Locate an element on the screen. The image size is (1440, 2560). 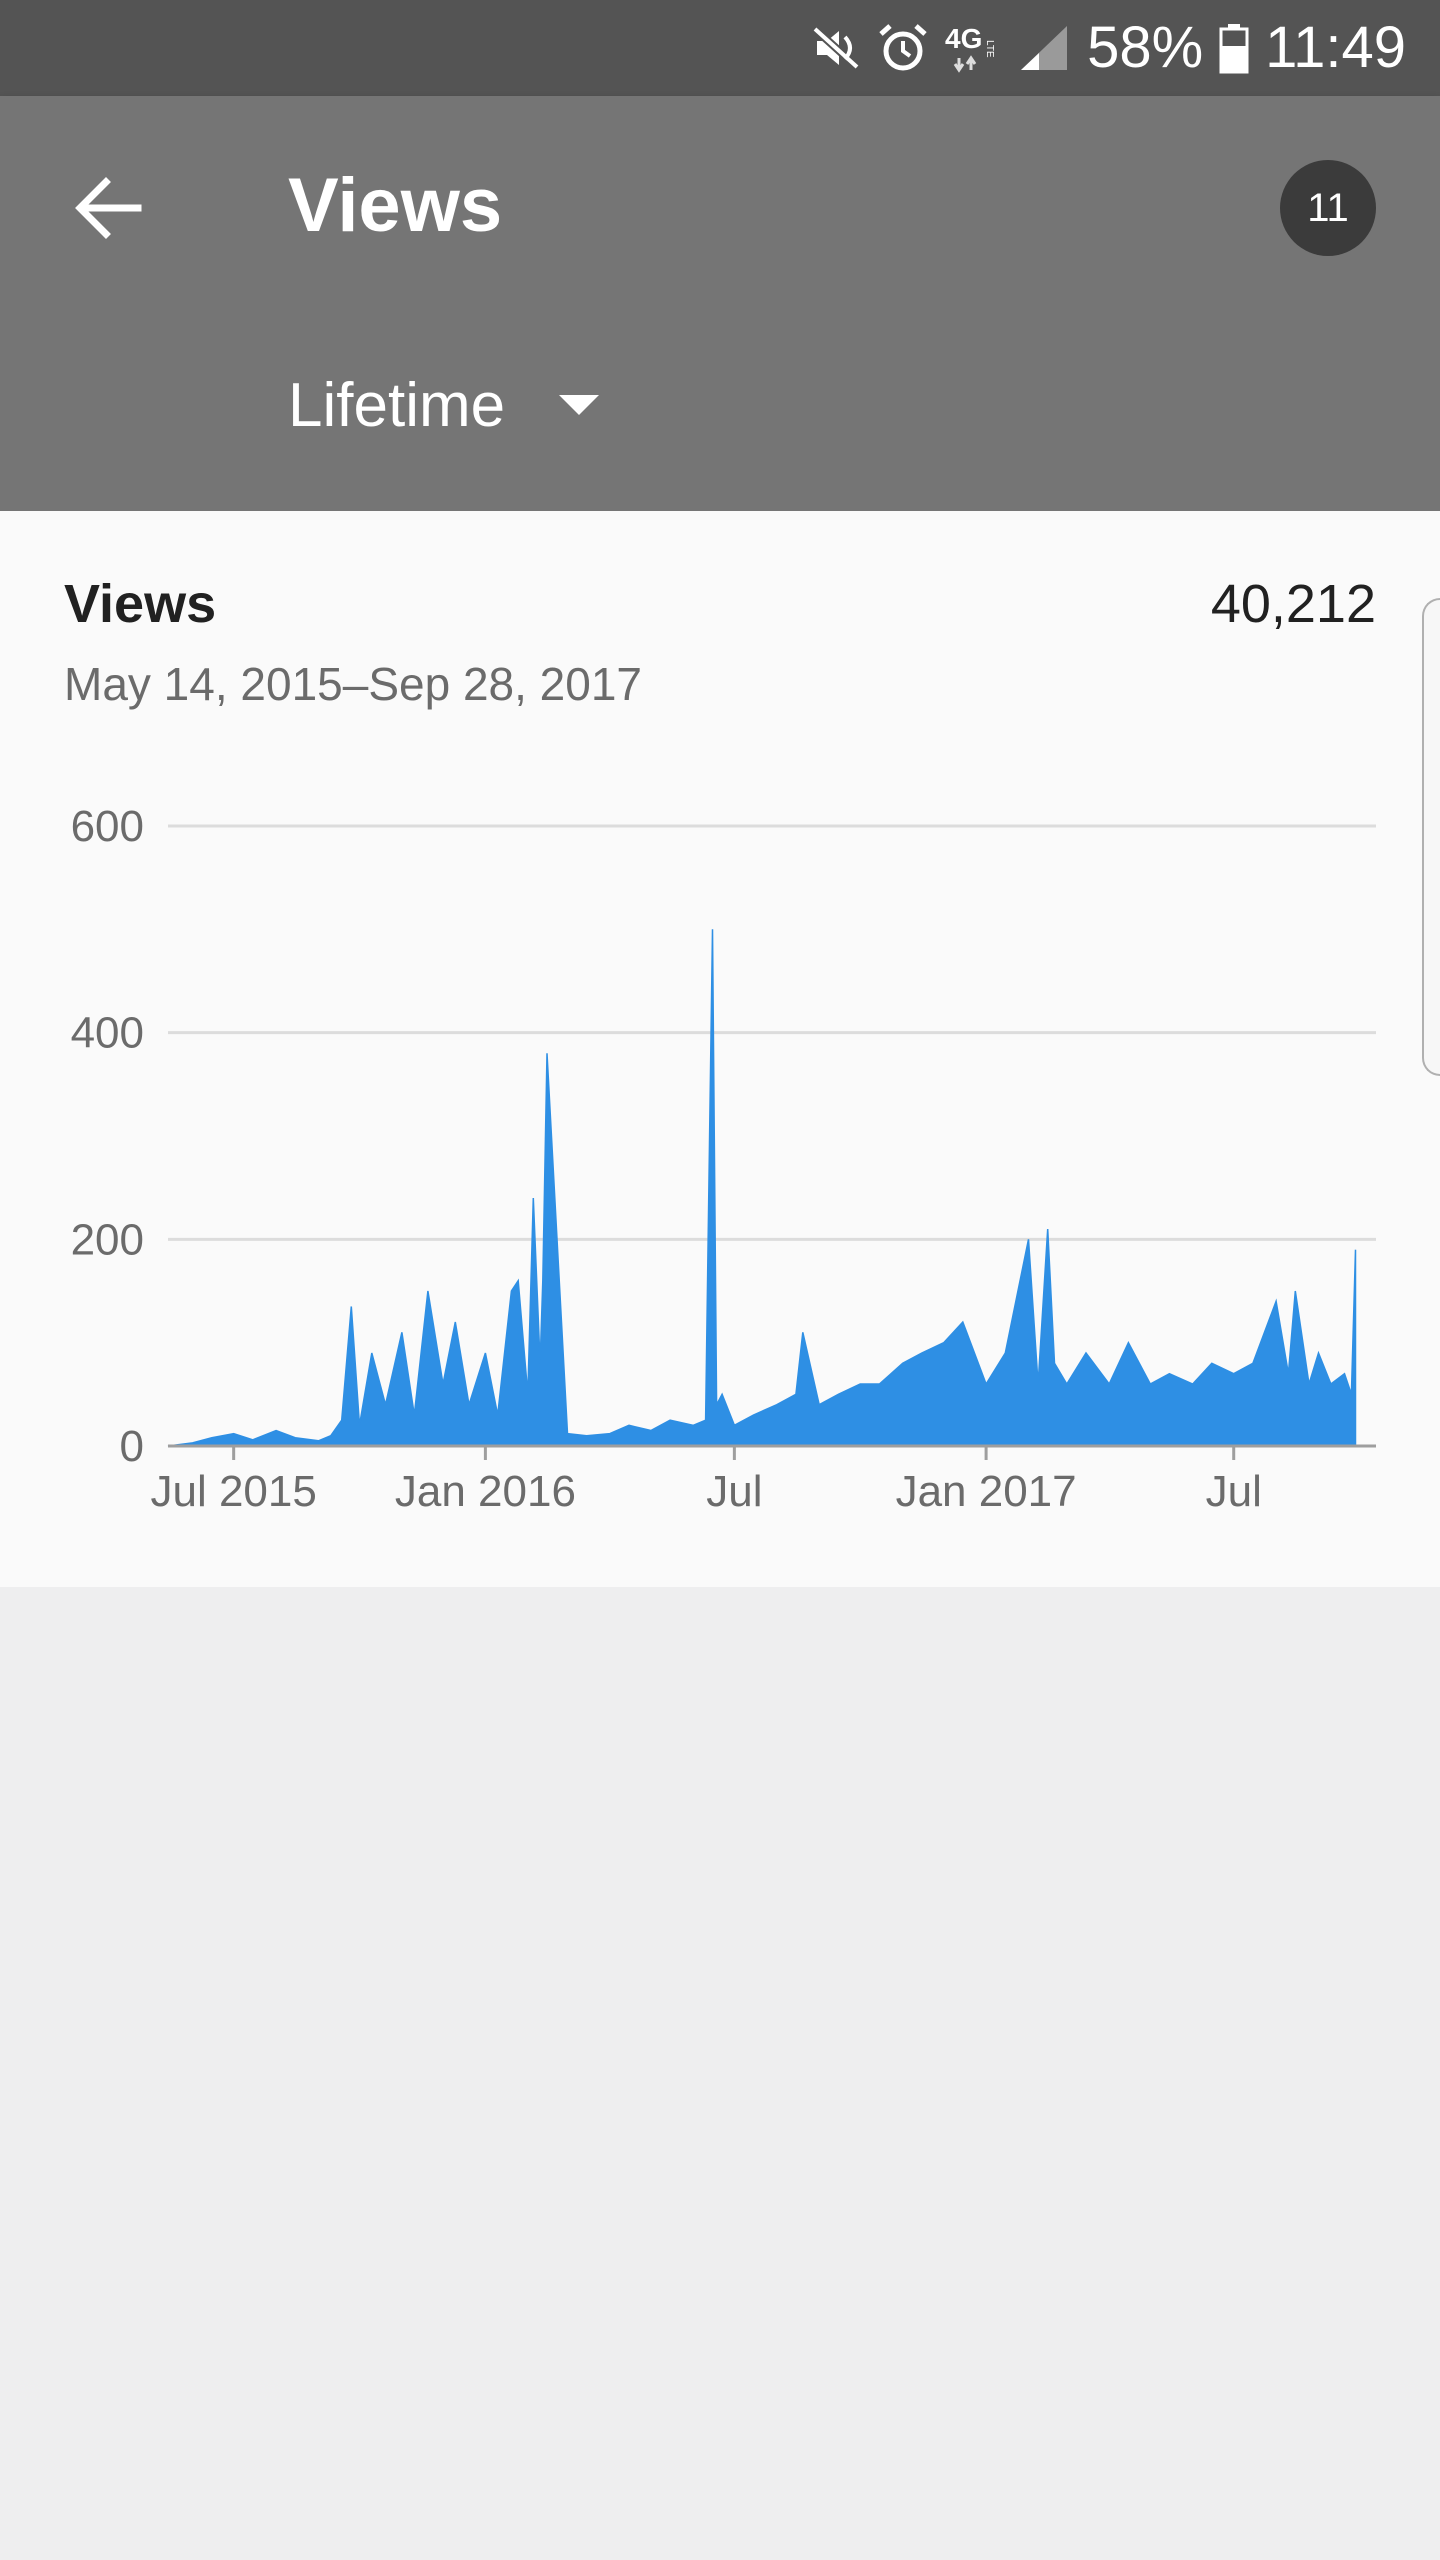
period-label: Lifetime is located at coordinates (397, 405).